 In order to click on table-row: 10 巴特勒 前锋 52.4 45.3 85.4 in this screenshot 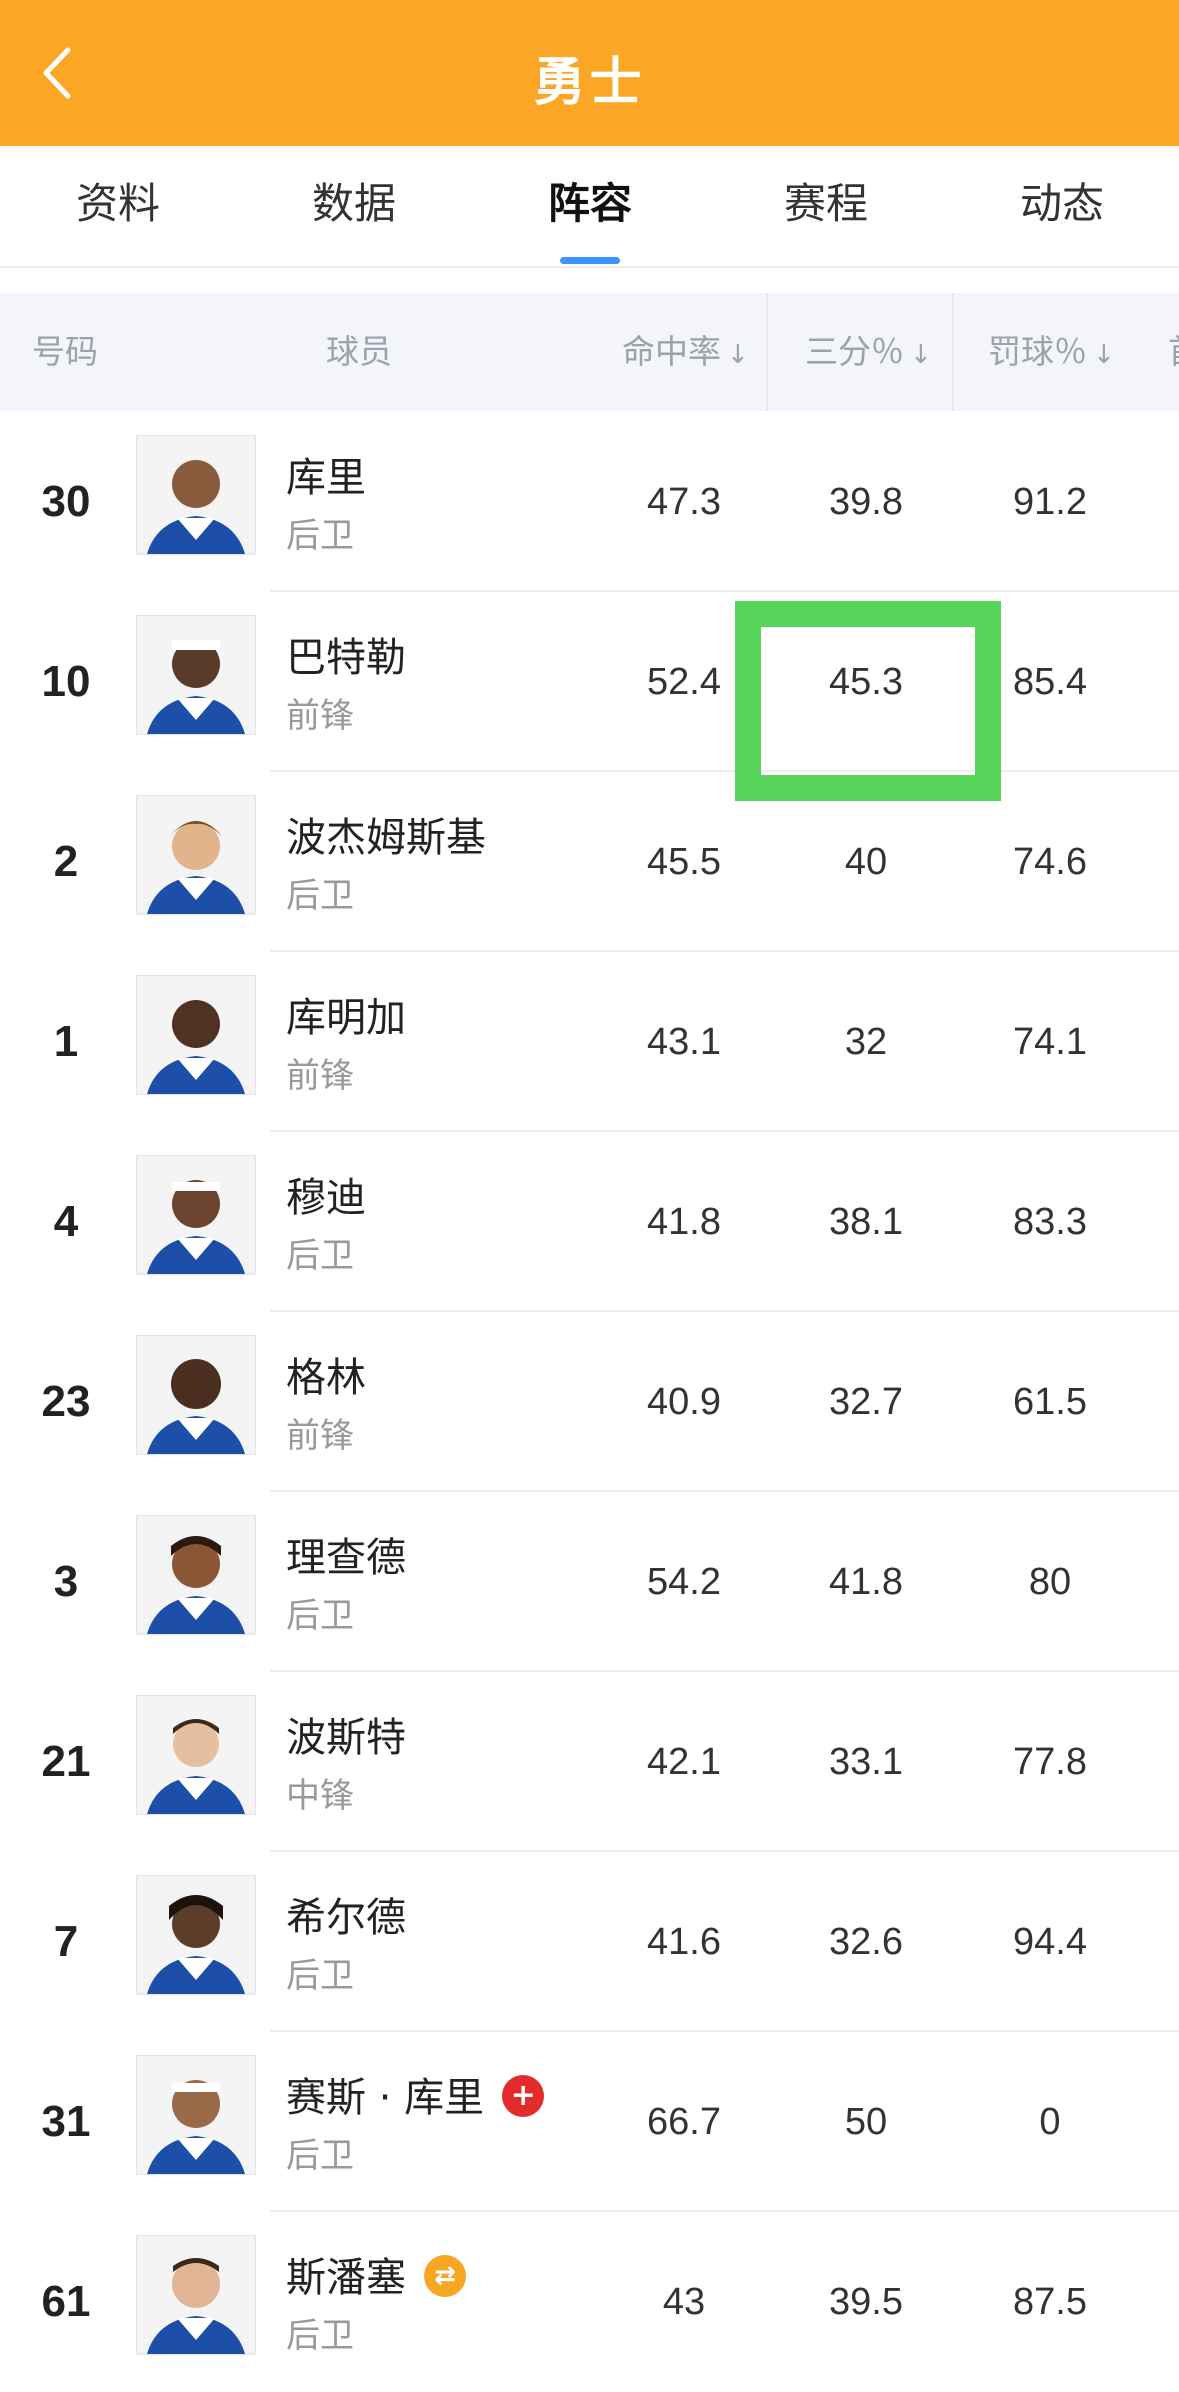, I will do `click(589, 682)`.